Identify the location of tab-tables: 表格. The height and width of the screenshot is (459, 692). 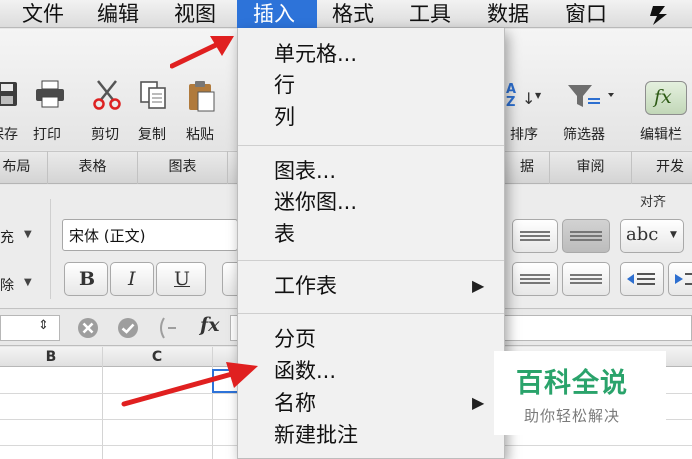
(93, 167).